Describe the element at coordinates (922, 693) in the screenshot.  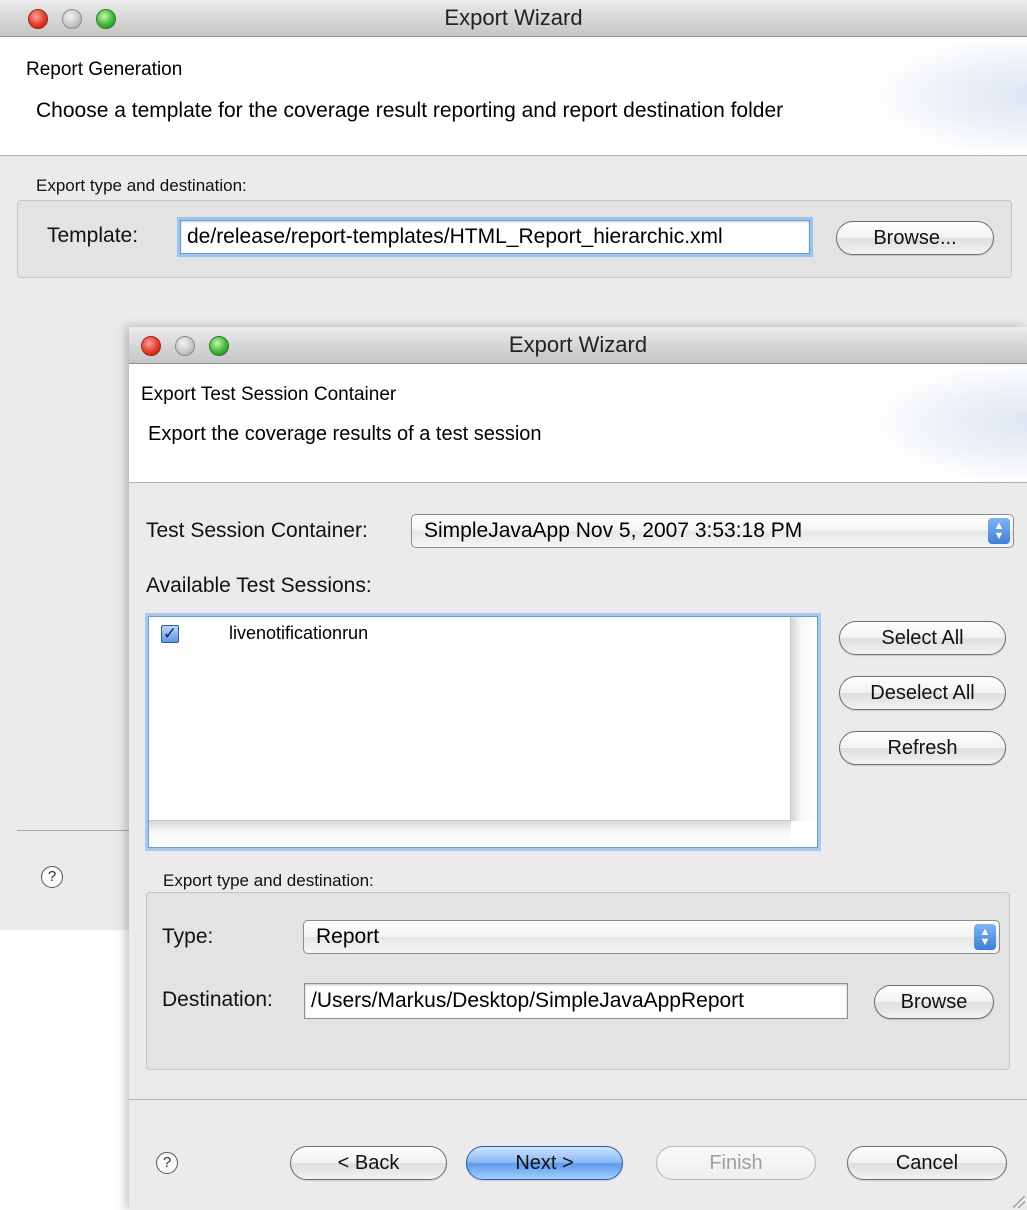
I see `deselect-all-button: Deselect All` at that location.